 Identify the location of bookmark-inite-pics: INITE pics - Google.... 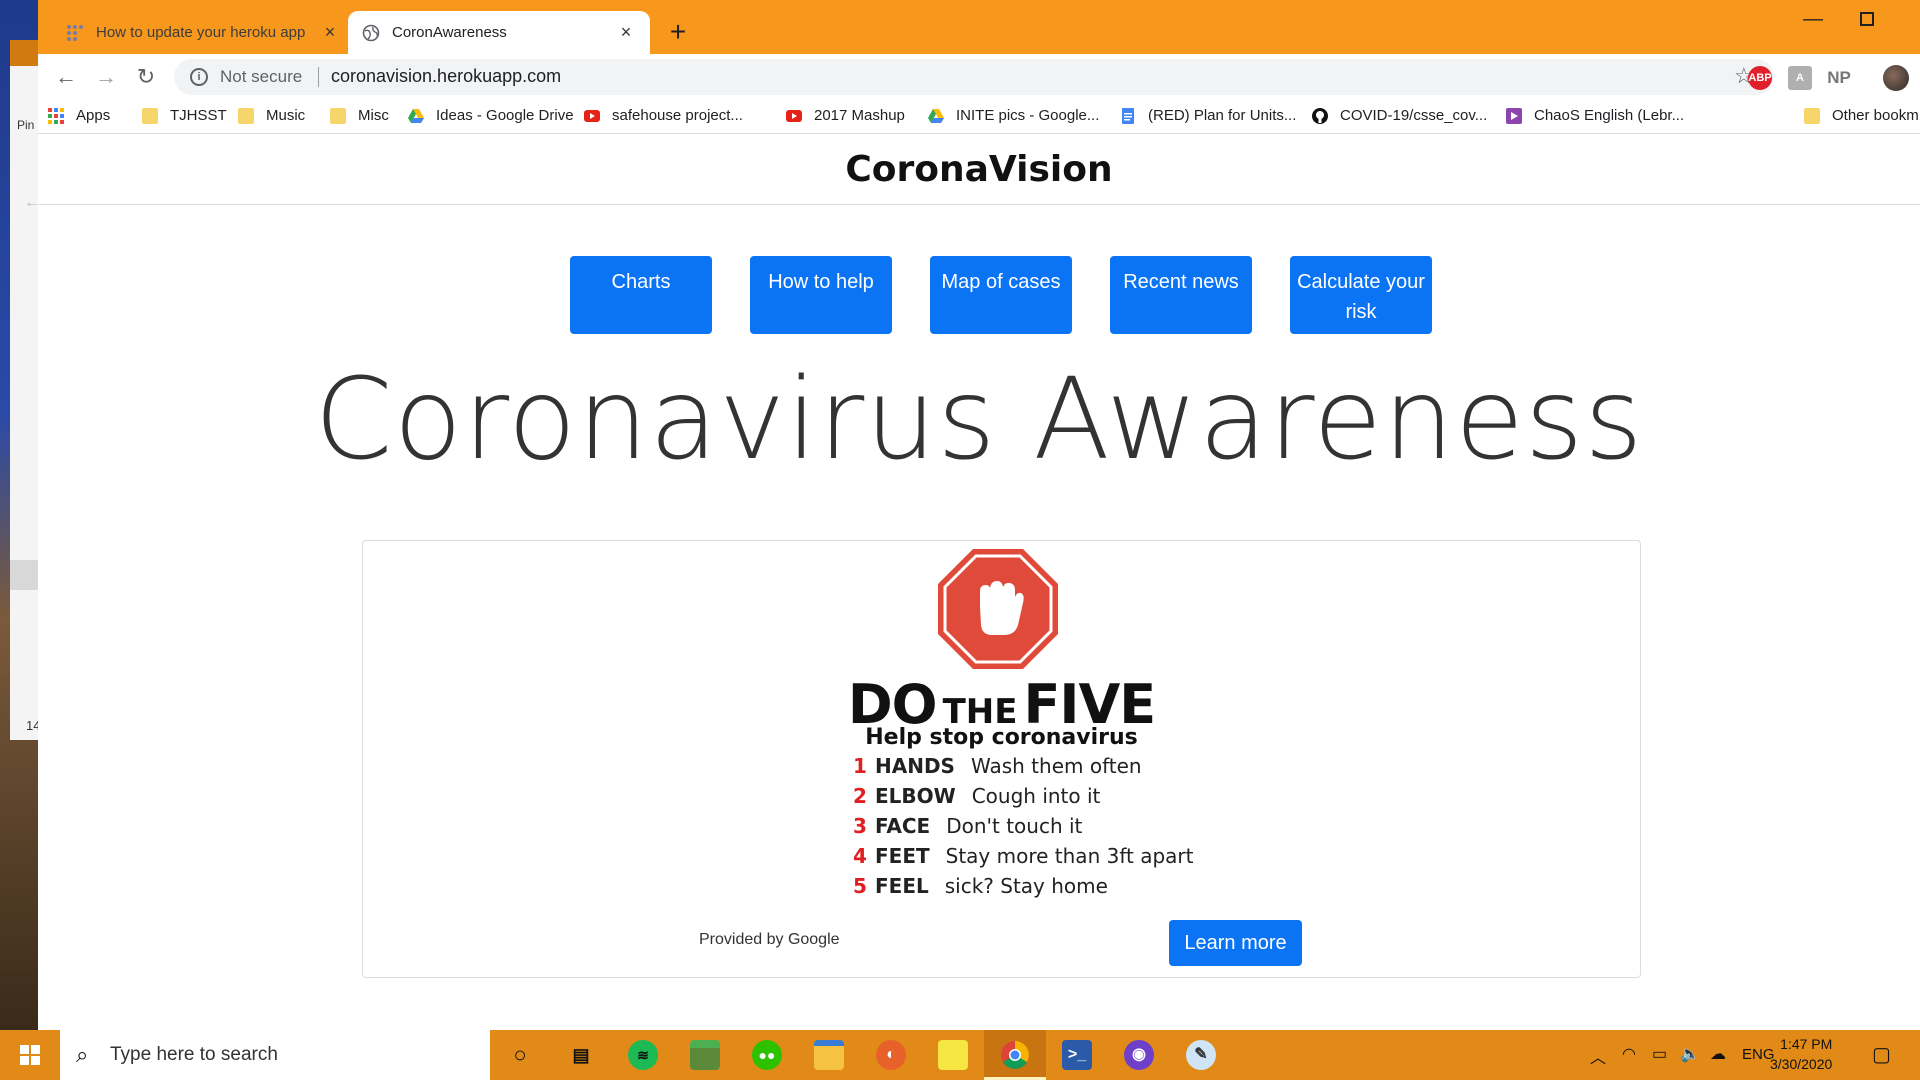
(1013, 115).